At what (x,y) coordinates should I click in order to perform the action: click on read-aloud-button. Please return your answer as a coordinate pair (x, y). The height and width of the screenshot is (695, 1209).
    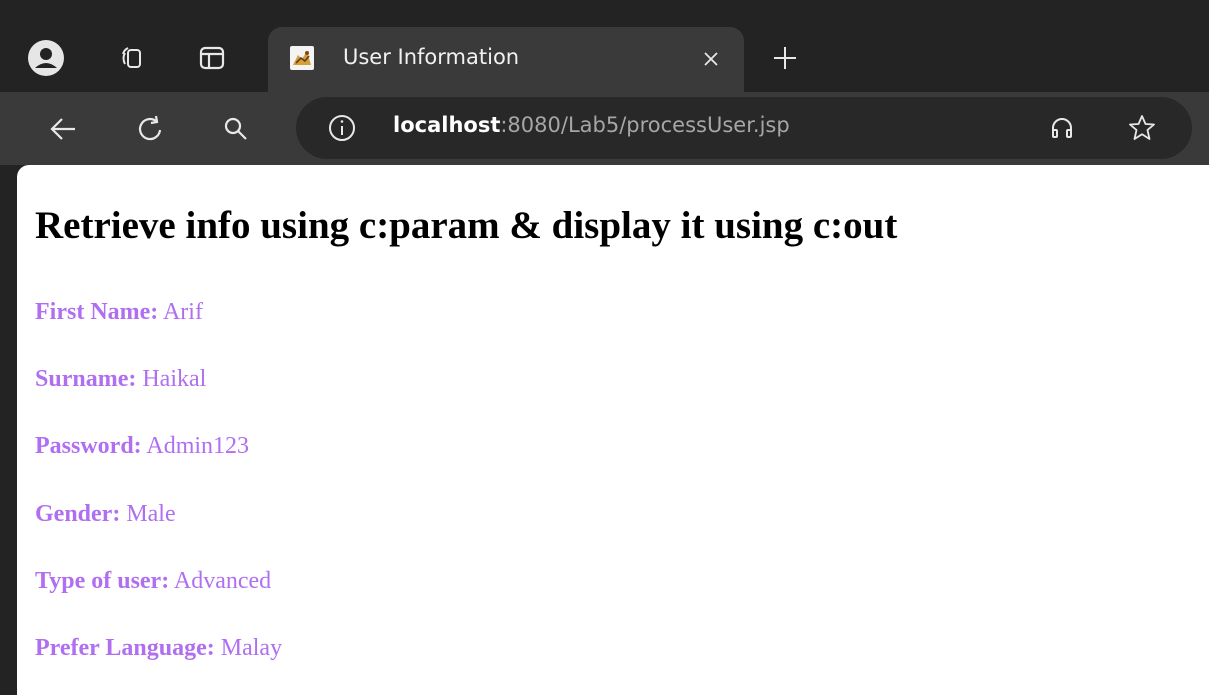
    Looking at the image, I should click on (1062, 128).